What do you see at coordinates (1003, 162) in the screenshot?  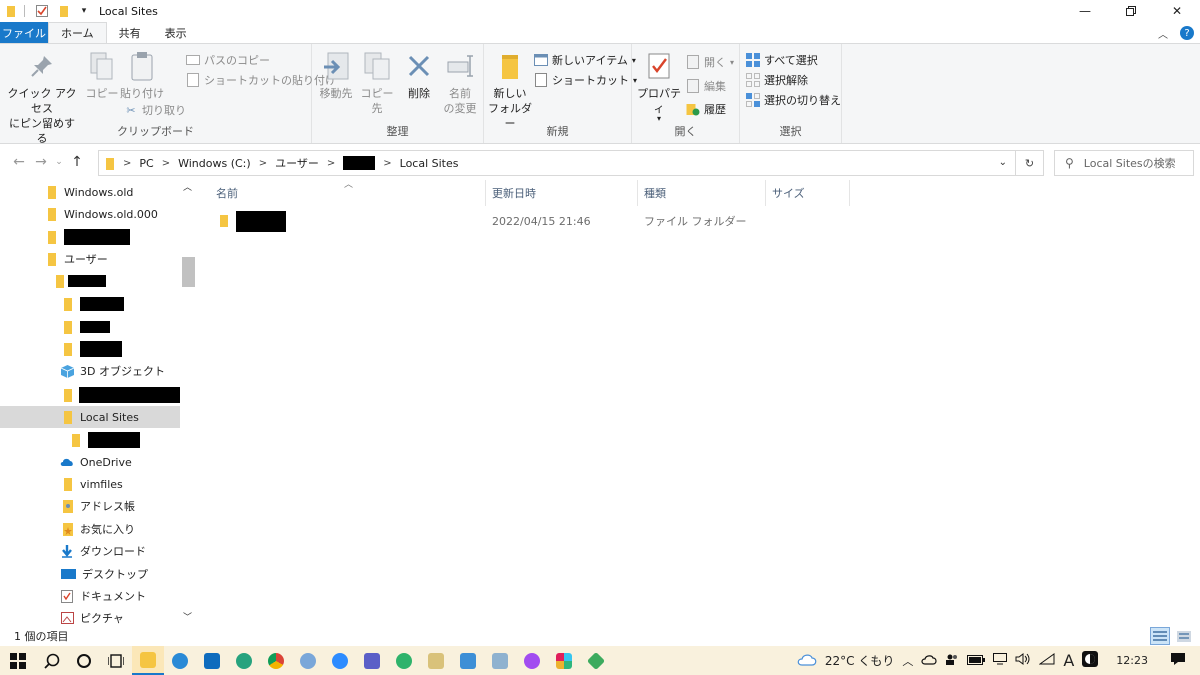 I see `address-history-dropdown: ⌄` at bounding box center [1003, 162].